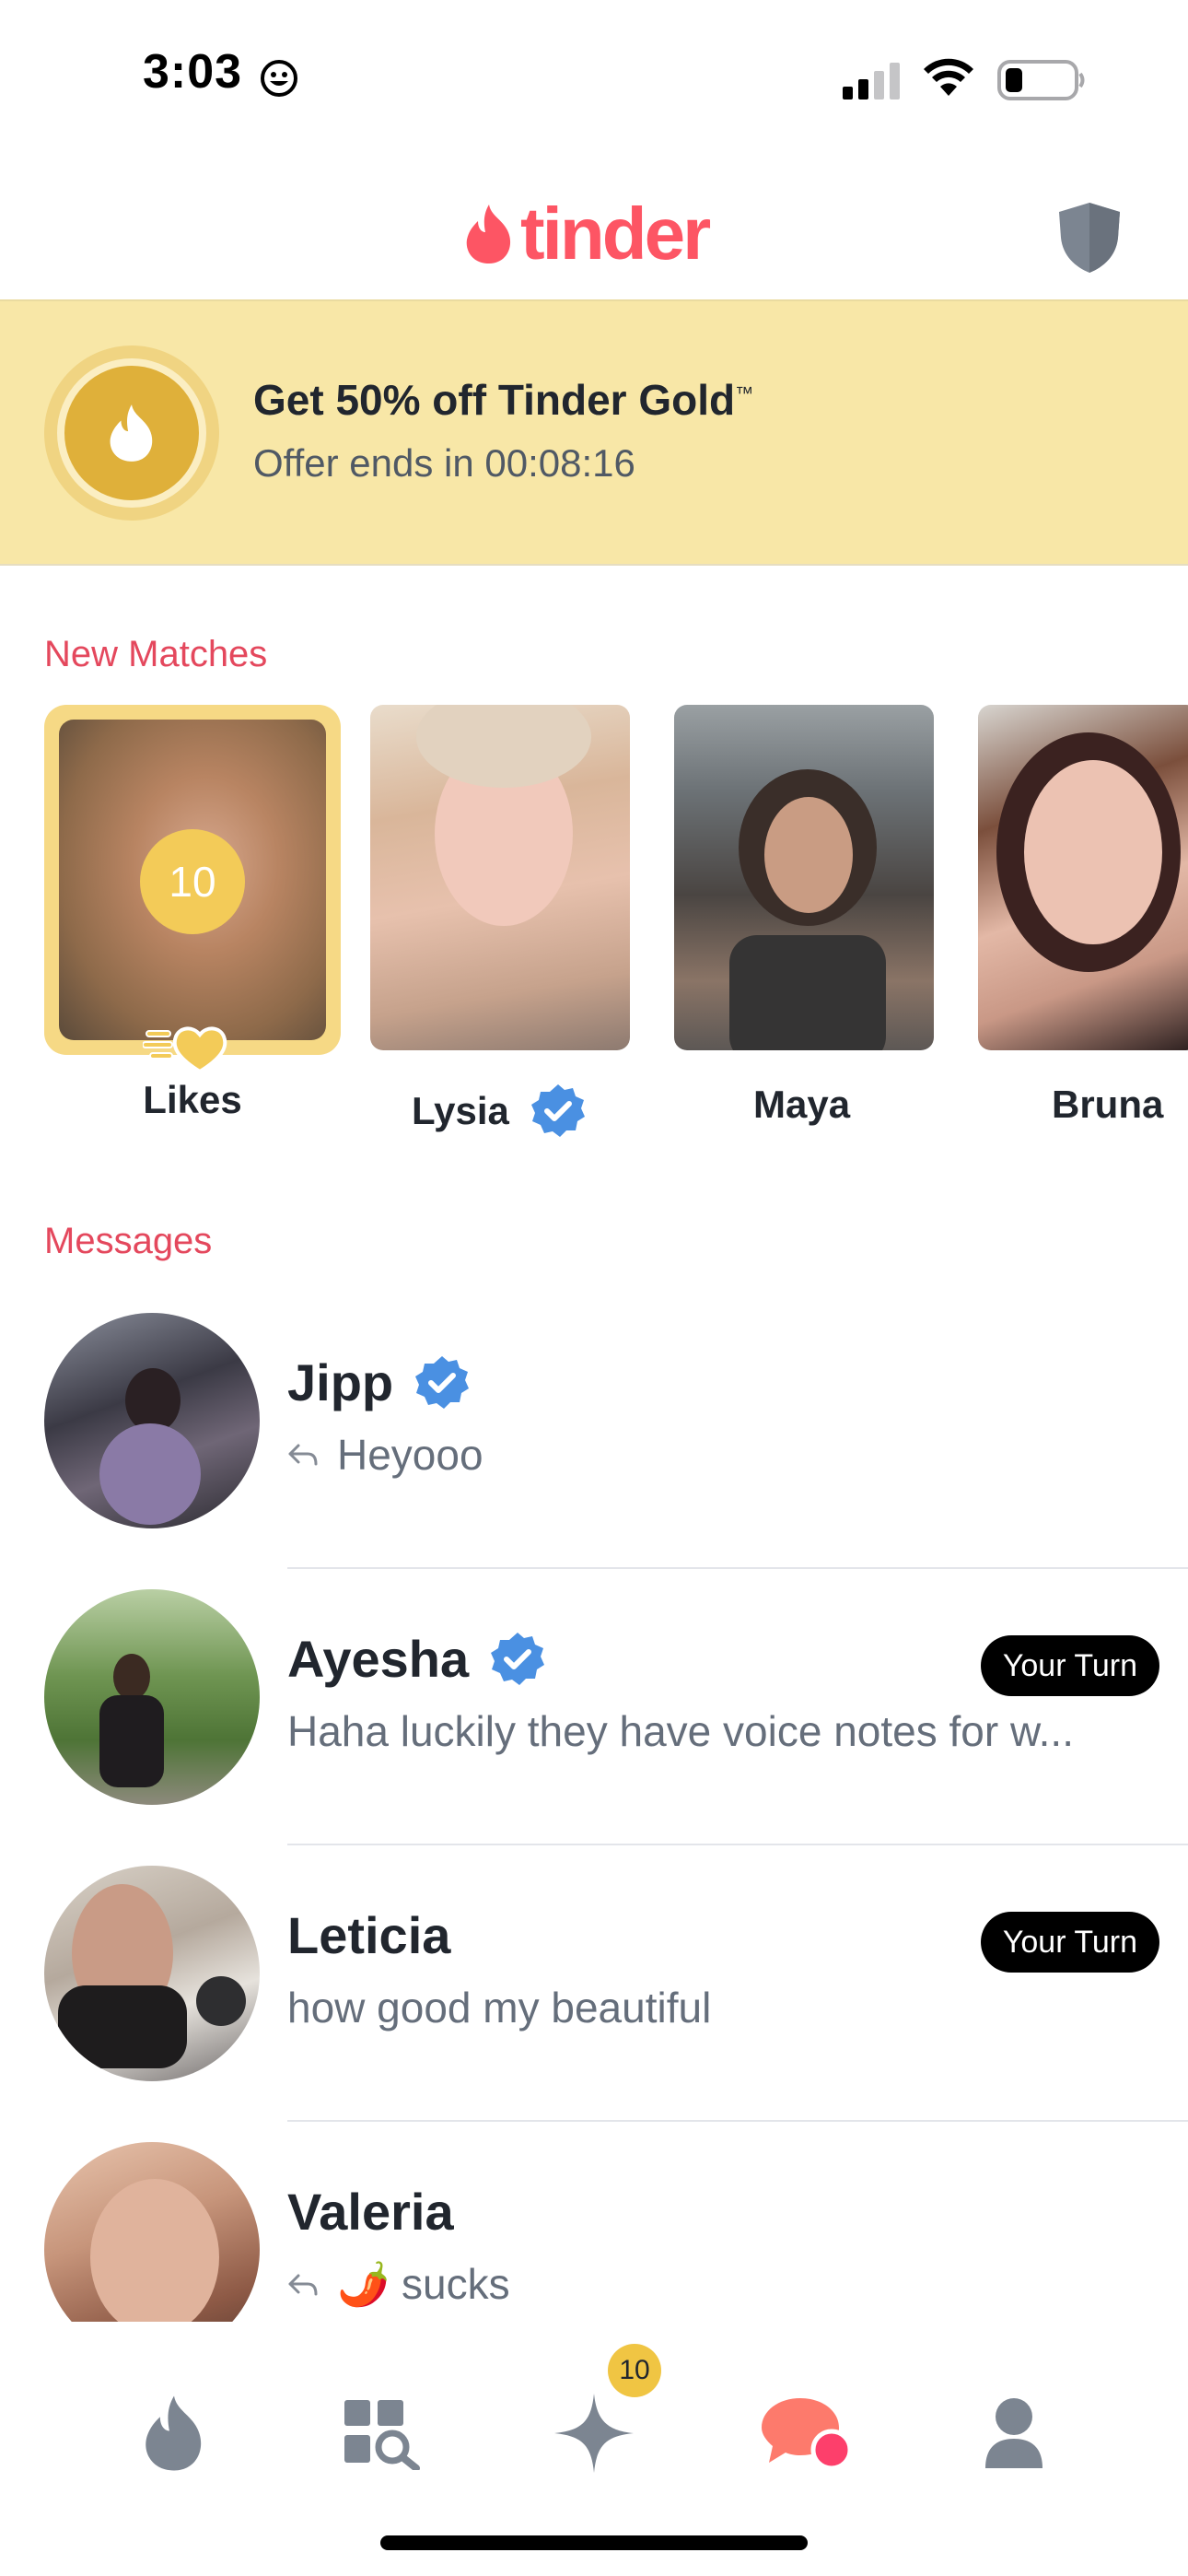 This screenshot has height=2576, width=1188. I want to click on message-row-leticia: Leticia Your Turn how good my beautiful, so click(594, 1999).